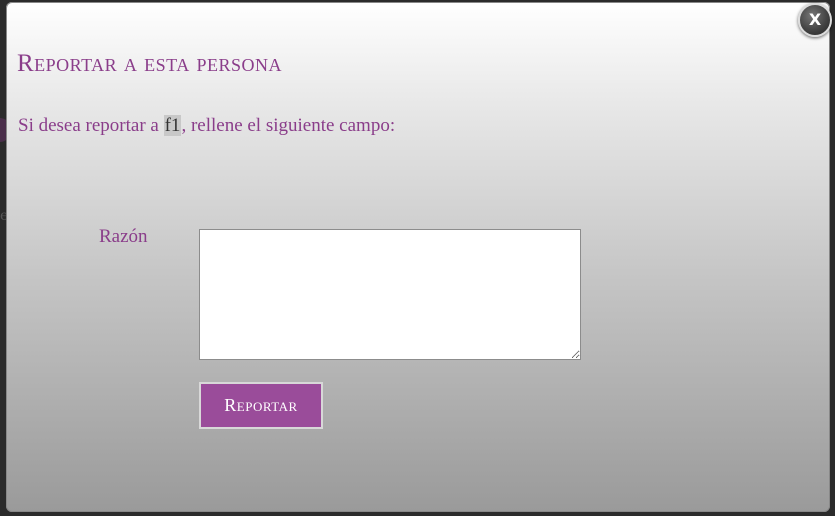 Image resolution: width=835 pixels, height=516 pixels. I want to click on reason-textarea, so click(390, 294).